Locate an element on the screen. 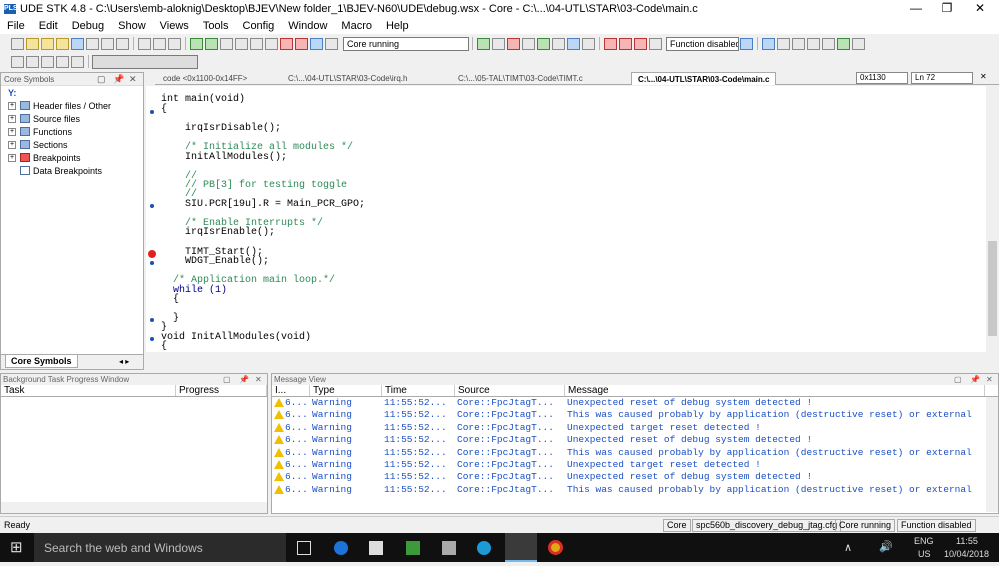 The width and height of the screenshot is (999, 566). breakpoint-marker is located at coordinates (152, 254).